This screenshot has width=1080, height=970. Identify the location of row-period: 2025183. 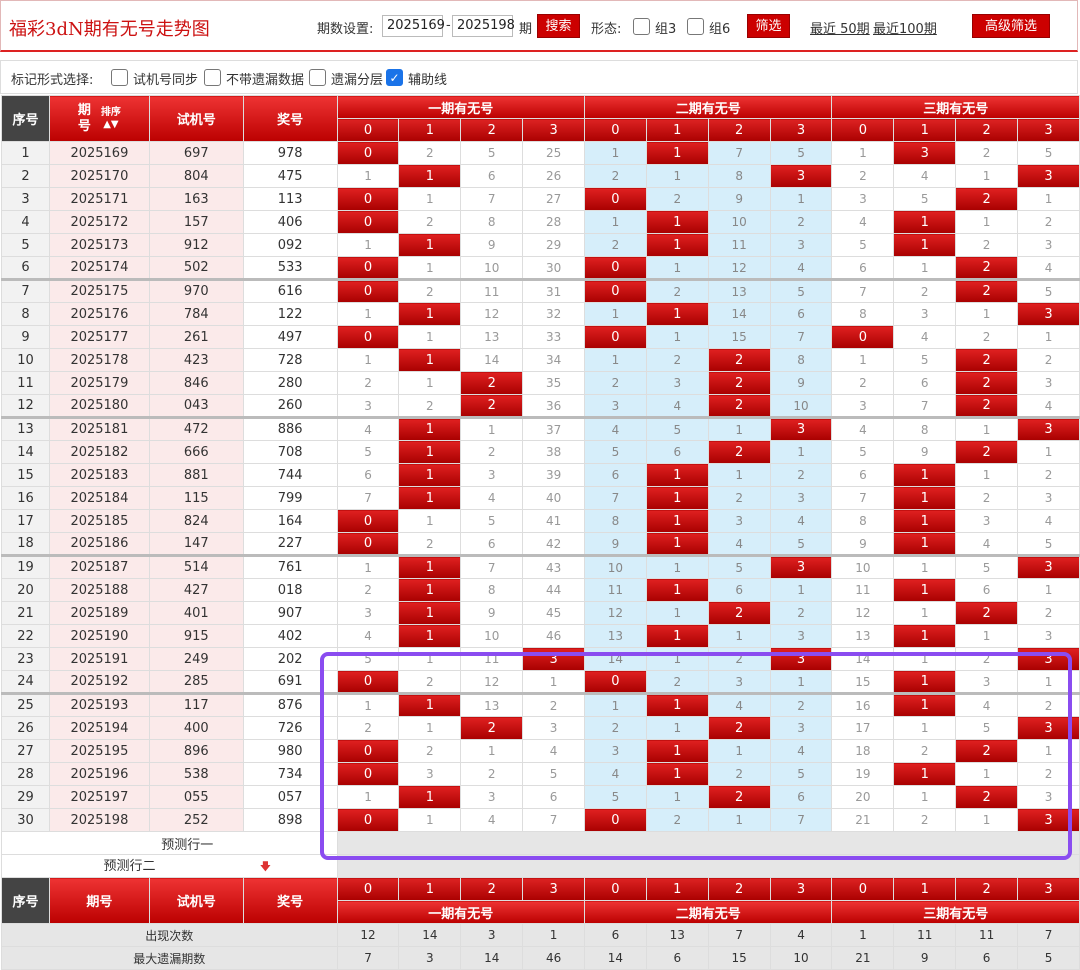
(99, 475).